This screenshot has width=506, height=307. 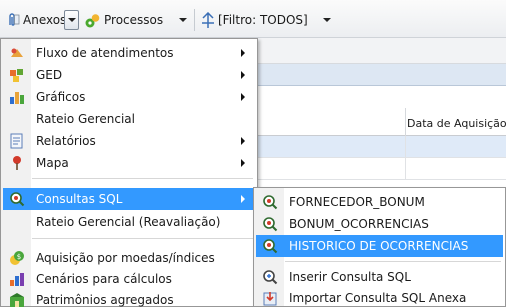 I want to click on menu-item-label: Mapa, so click(x=52, y=163).